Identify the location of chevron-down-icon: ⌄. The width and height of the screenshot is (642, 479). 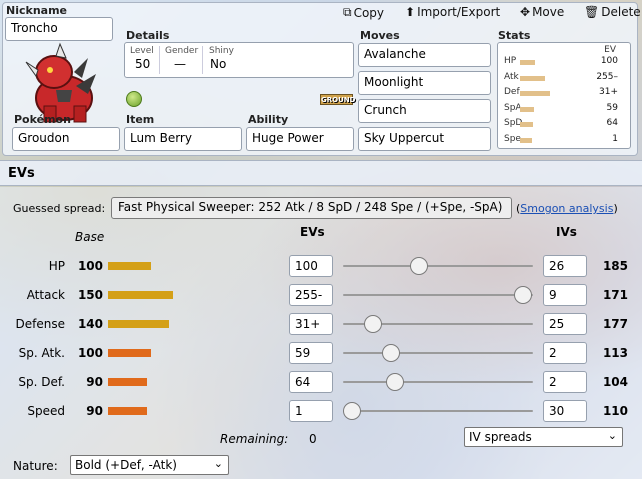
(612, 435).